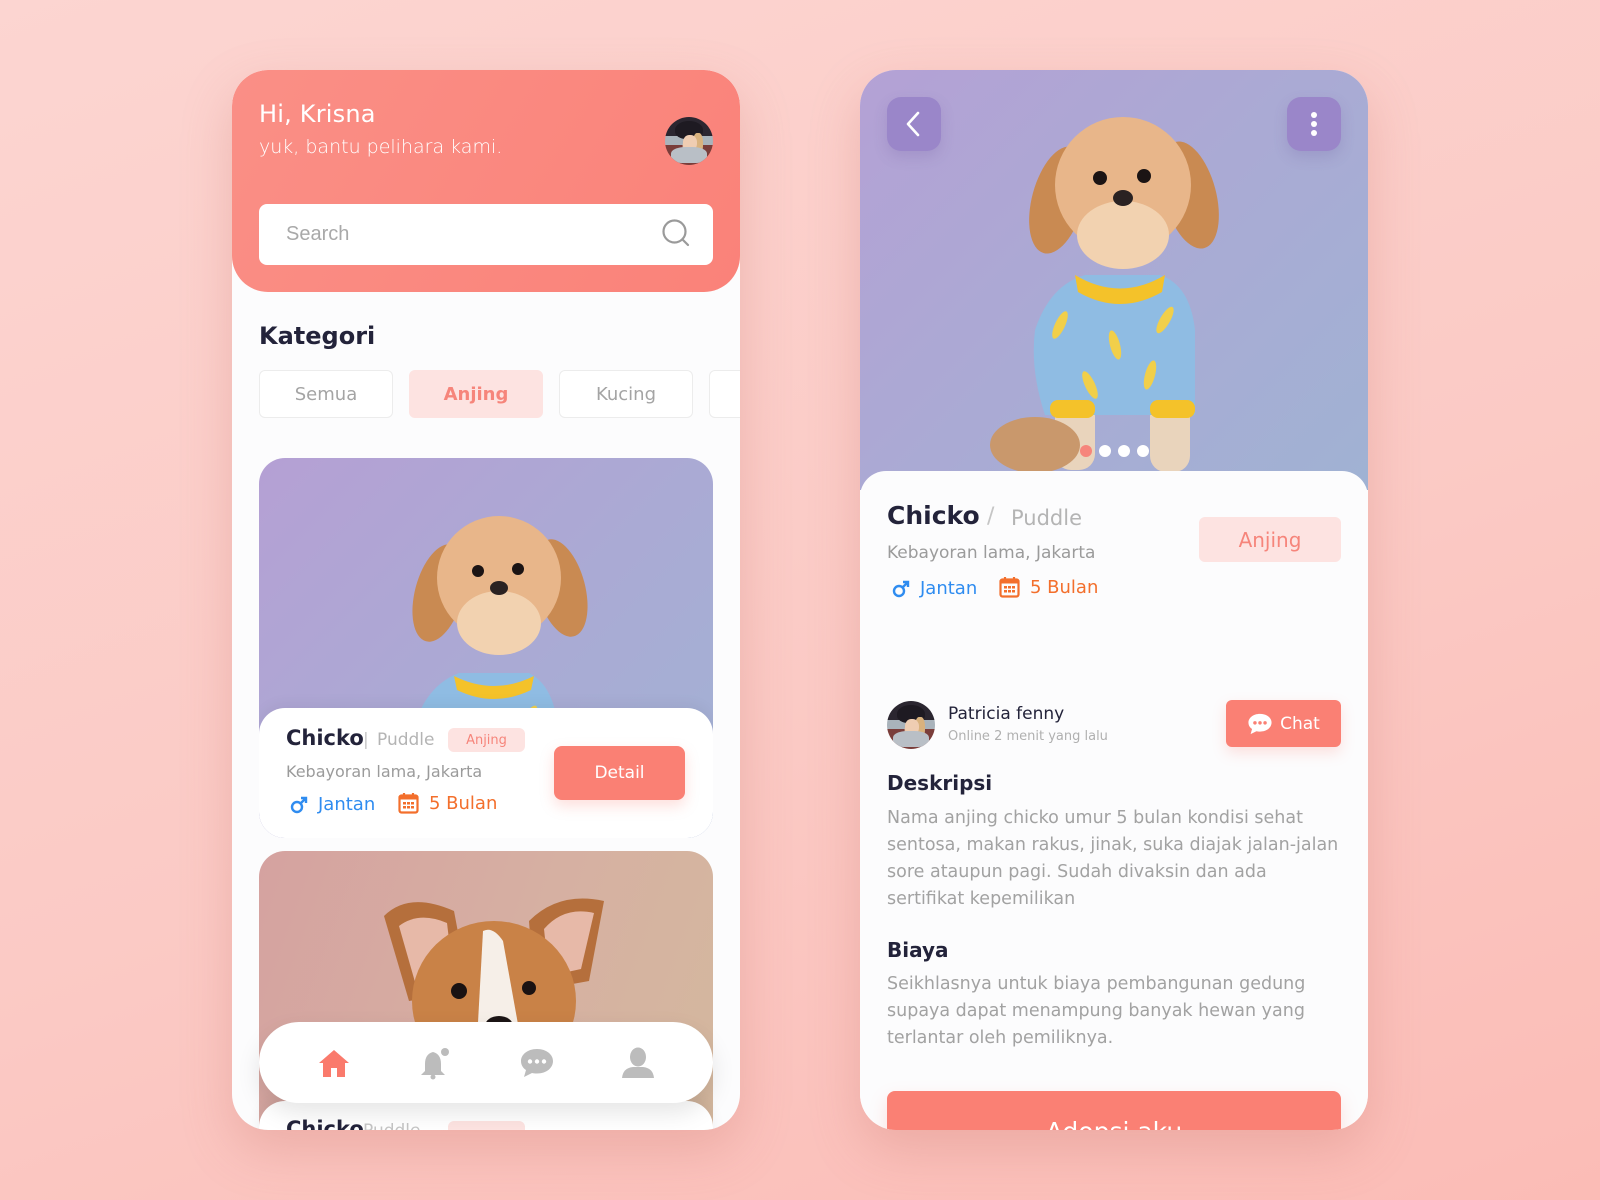 The width and height of the screenshot is (1600, 1200). Describe the element at coordinates (476, 394) in the screenshot. I see `category-chip-anjing: Anjing` at that location.